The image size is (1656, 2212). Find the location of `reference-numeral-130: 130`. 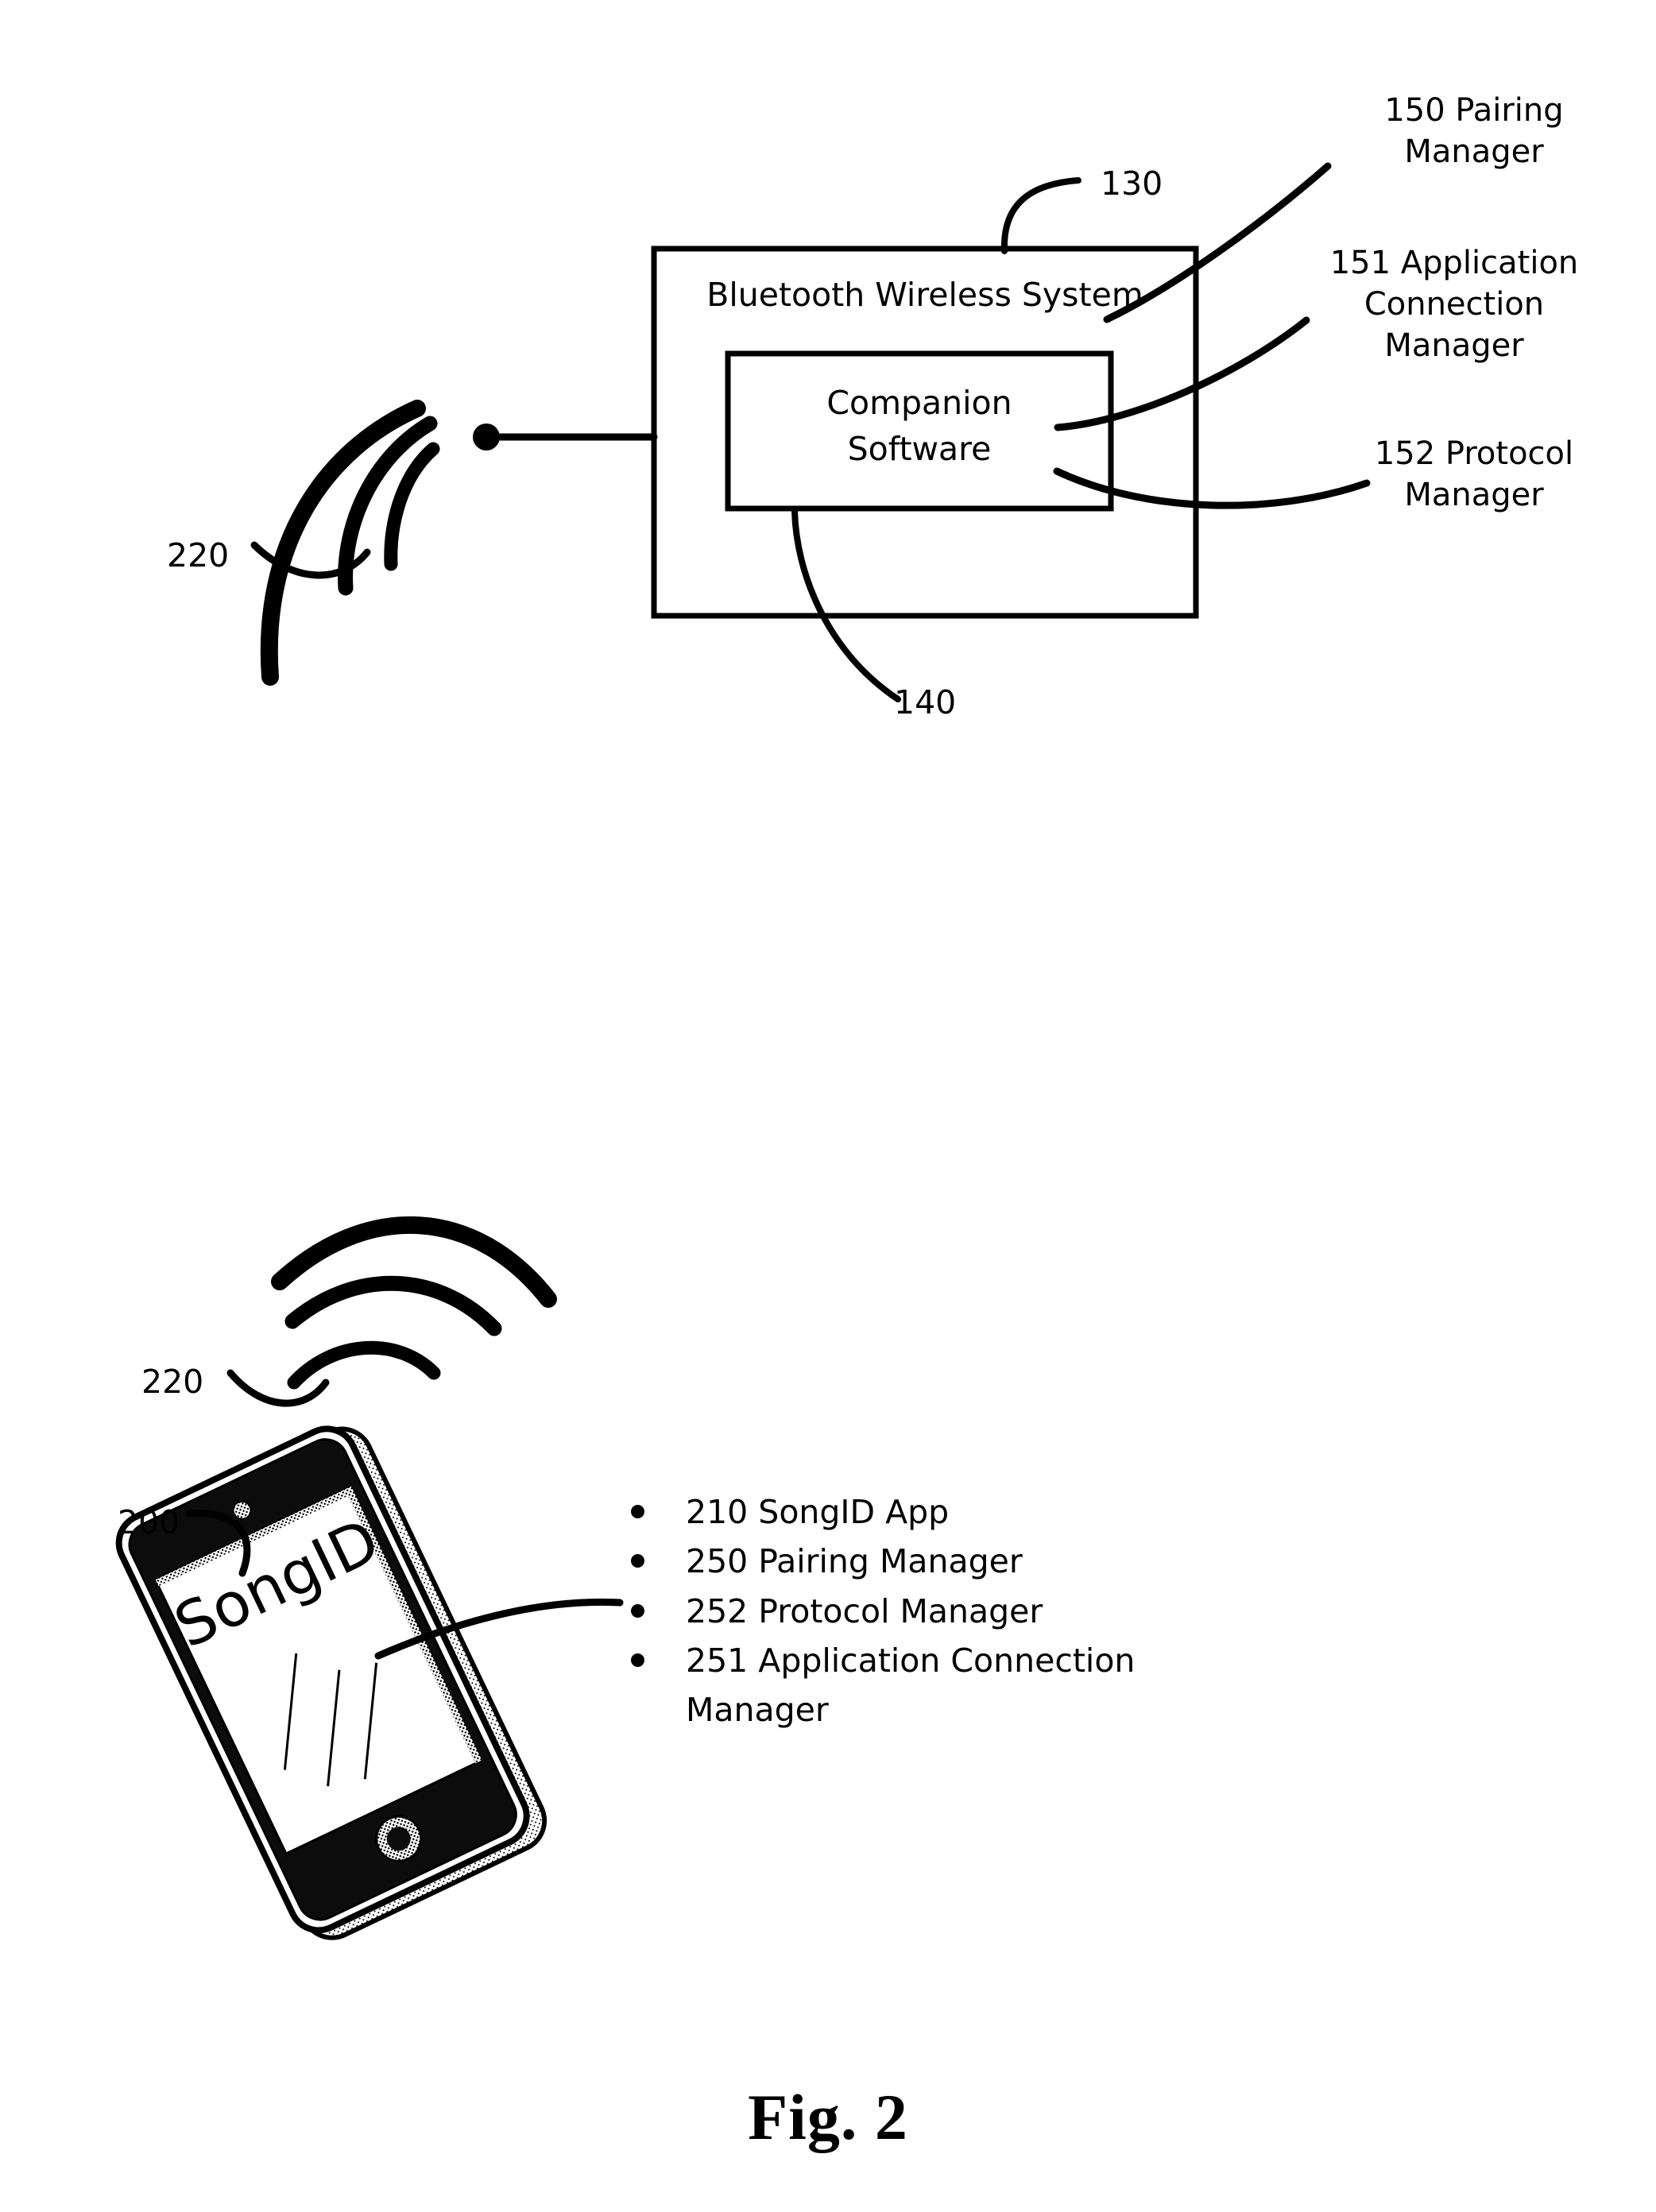

reference-numeral-130: 130 is located at coordinates (1132, 183).